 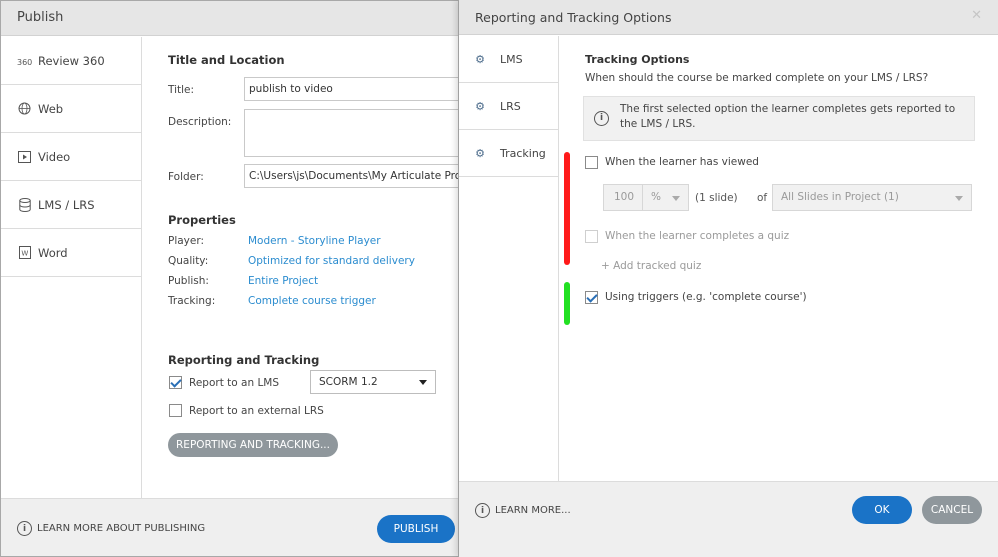 What do you see at coordinates (651, 266) in the screenshot?
I see `add-tracked-quiz-link: + Add tracked quiz` at bounding box center [651, 266].